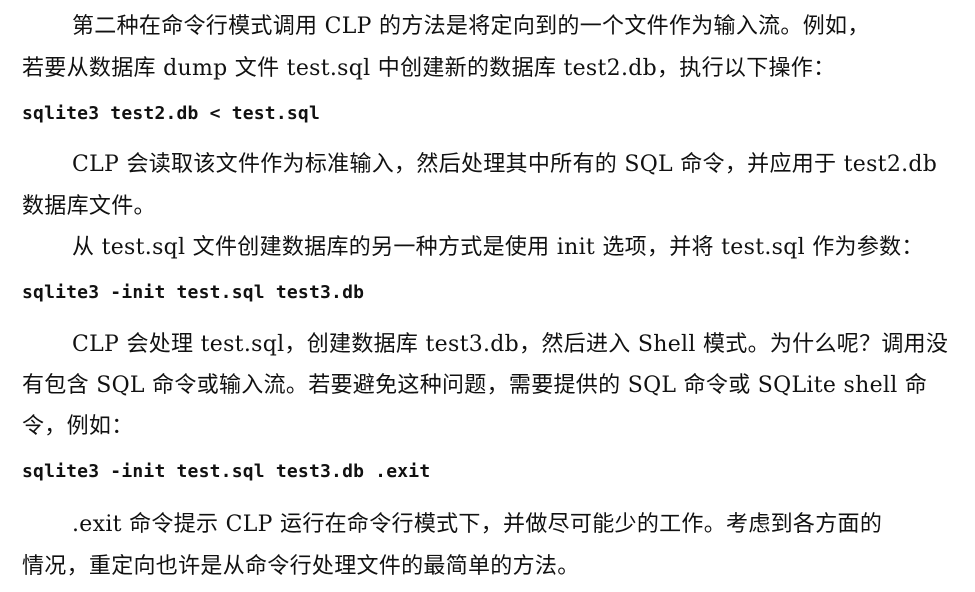 The image size is (975, 592). What do you see at coordinates (301, 566) in the screenshot?
I see `paragraph-4-line-2: 情况，重定向也许是从命令行处理文件的最简单的方法。` at bounding box center [301, 566].